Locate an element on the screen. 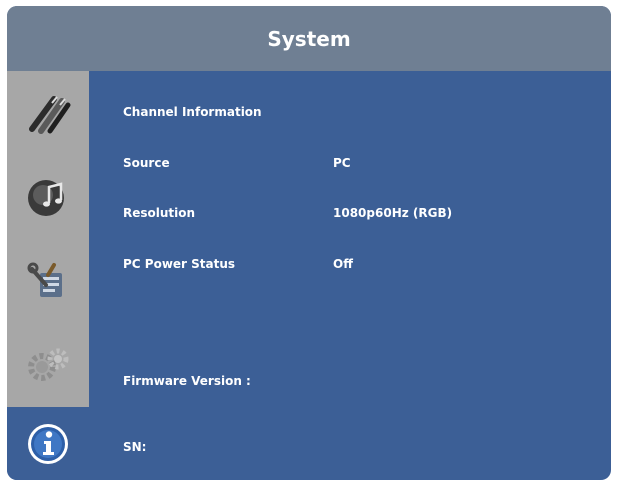 The image size is (619, 485). tab-option is located at coordinates (48, 365).